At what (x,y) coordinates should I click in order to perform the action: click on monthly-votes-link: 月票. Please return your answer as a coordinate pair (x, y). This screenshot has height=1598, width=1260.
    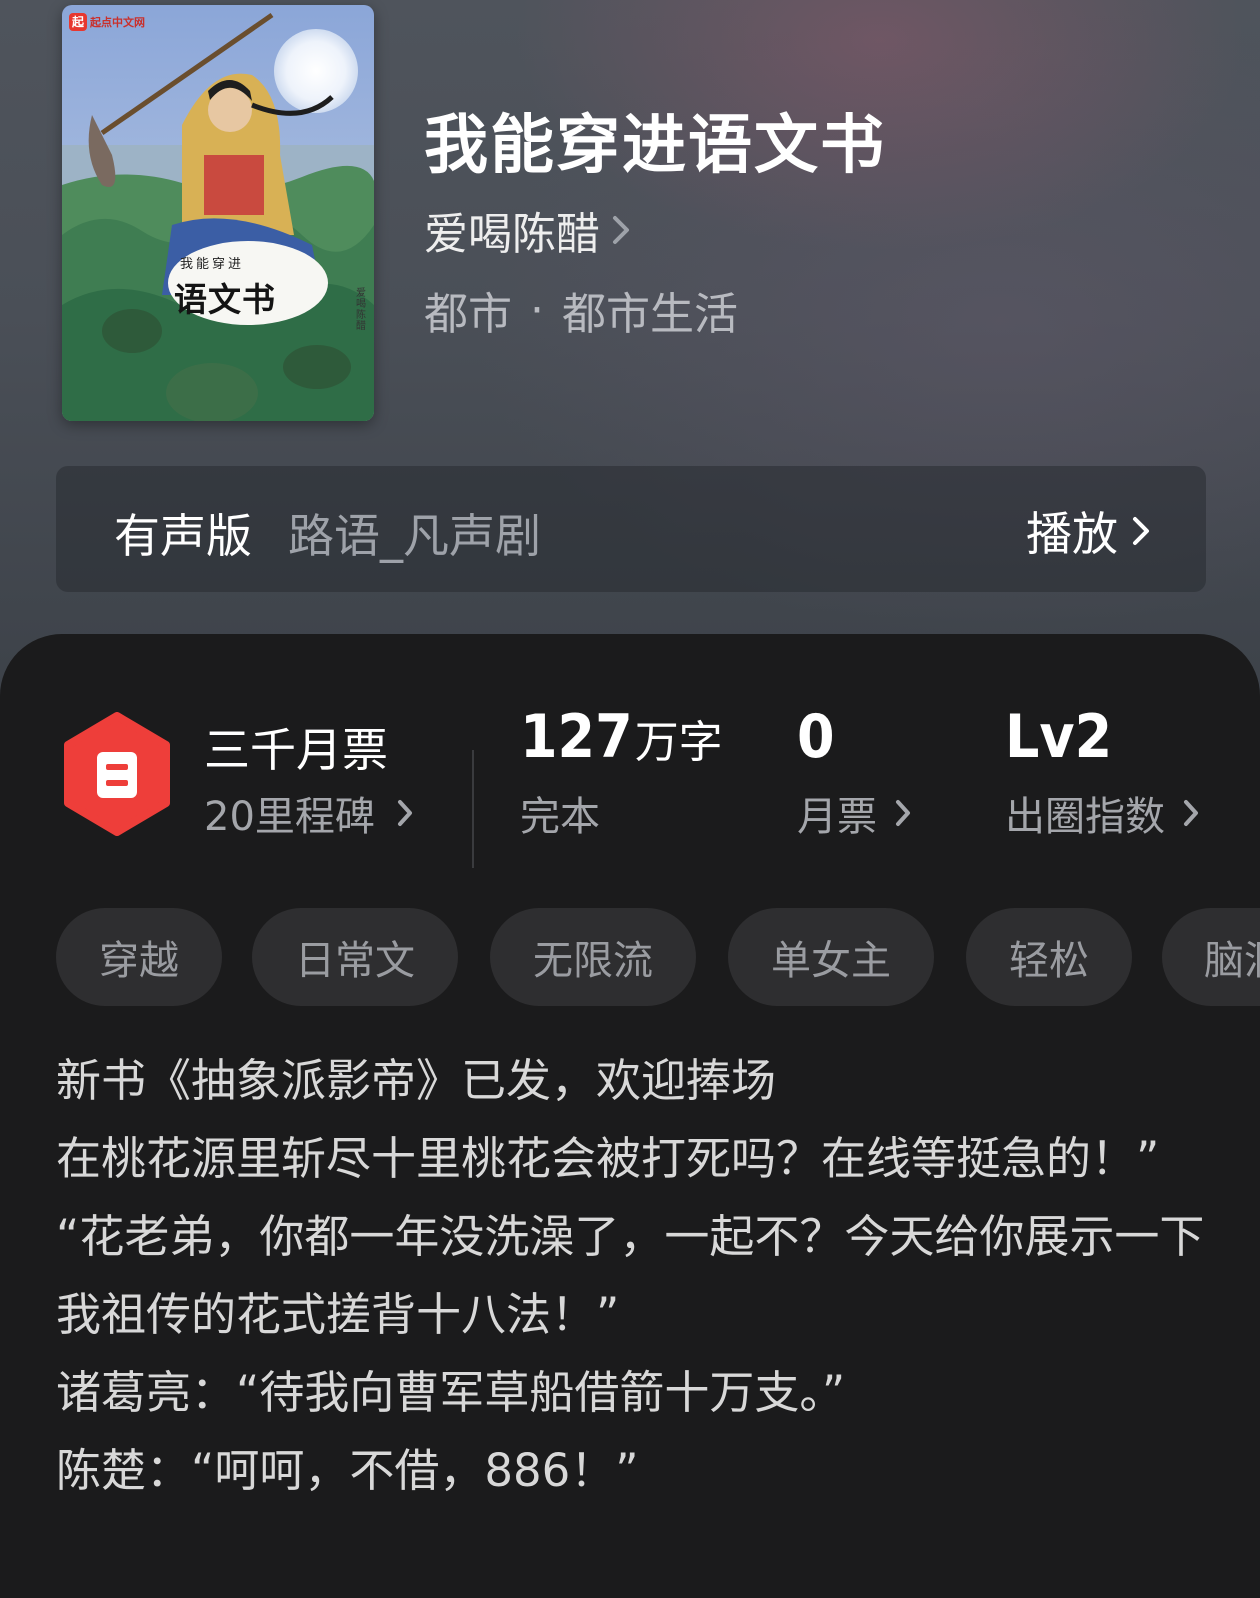
    Looking at the image, I should click on (854, 813).